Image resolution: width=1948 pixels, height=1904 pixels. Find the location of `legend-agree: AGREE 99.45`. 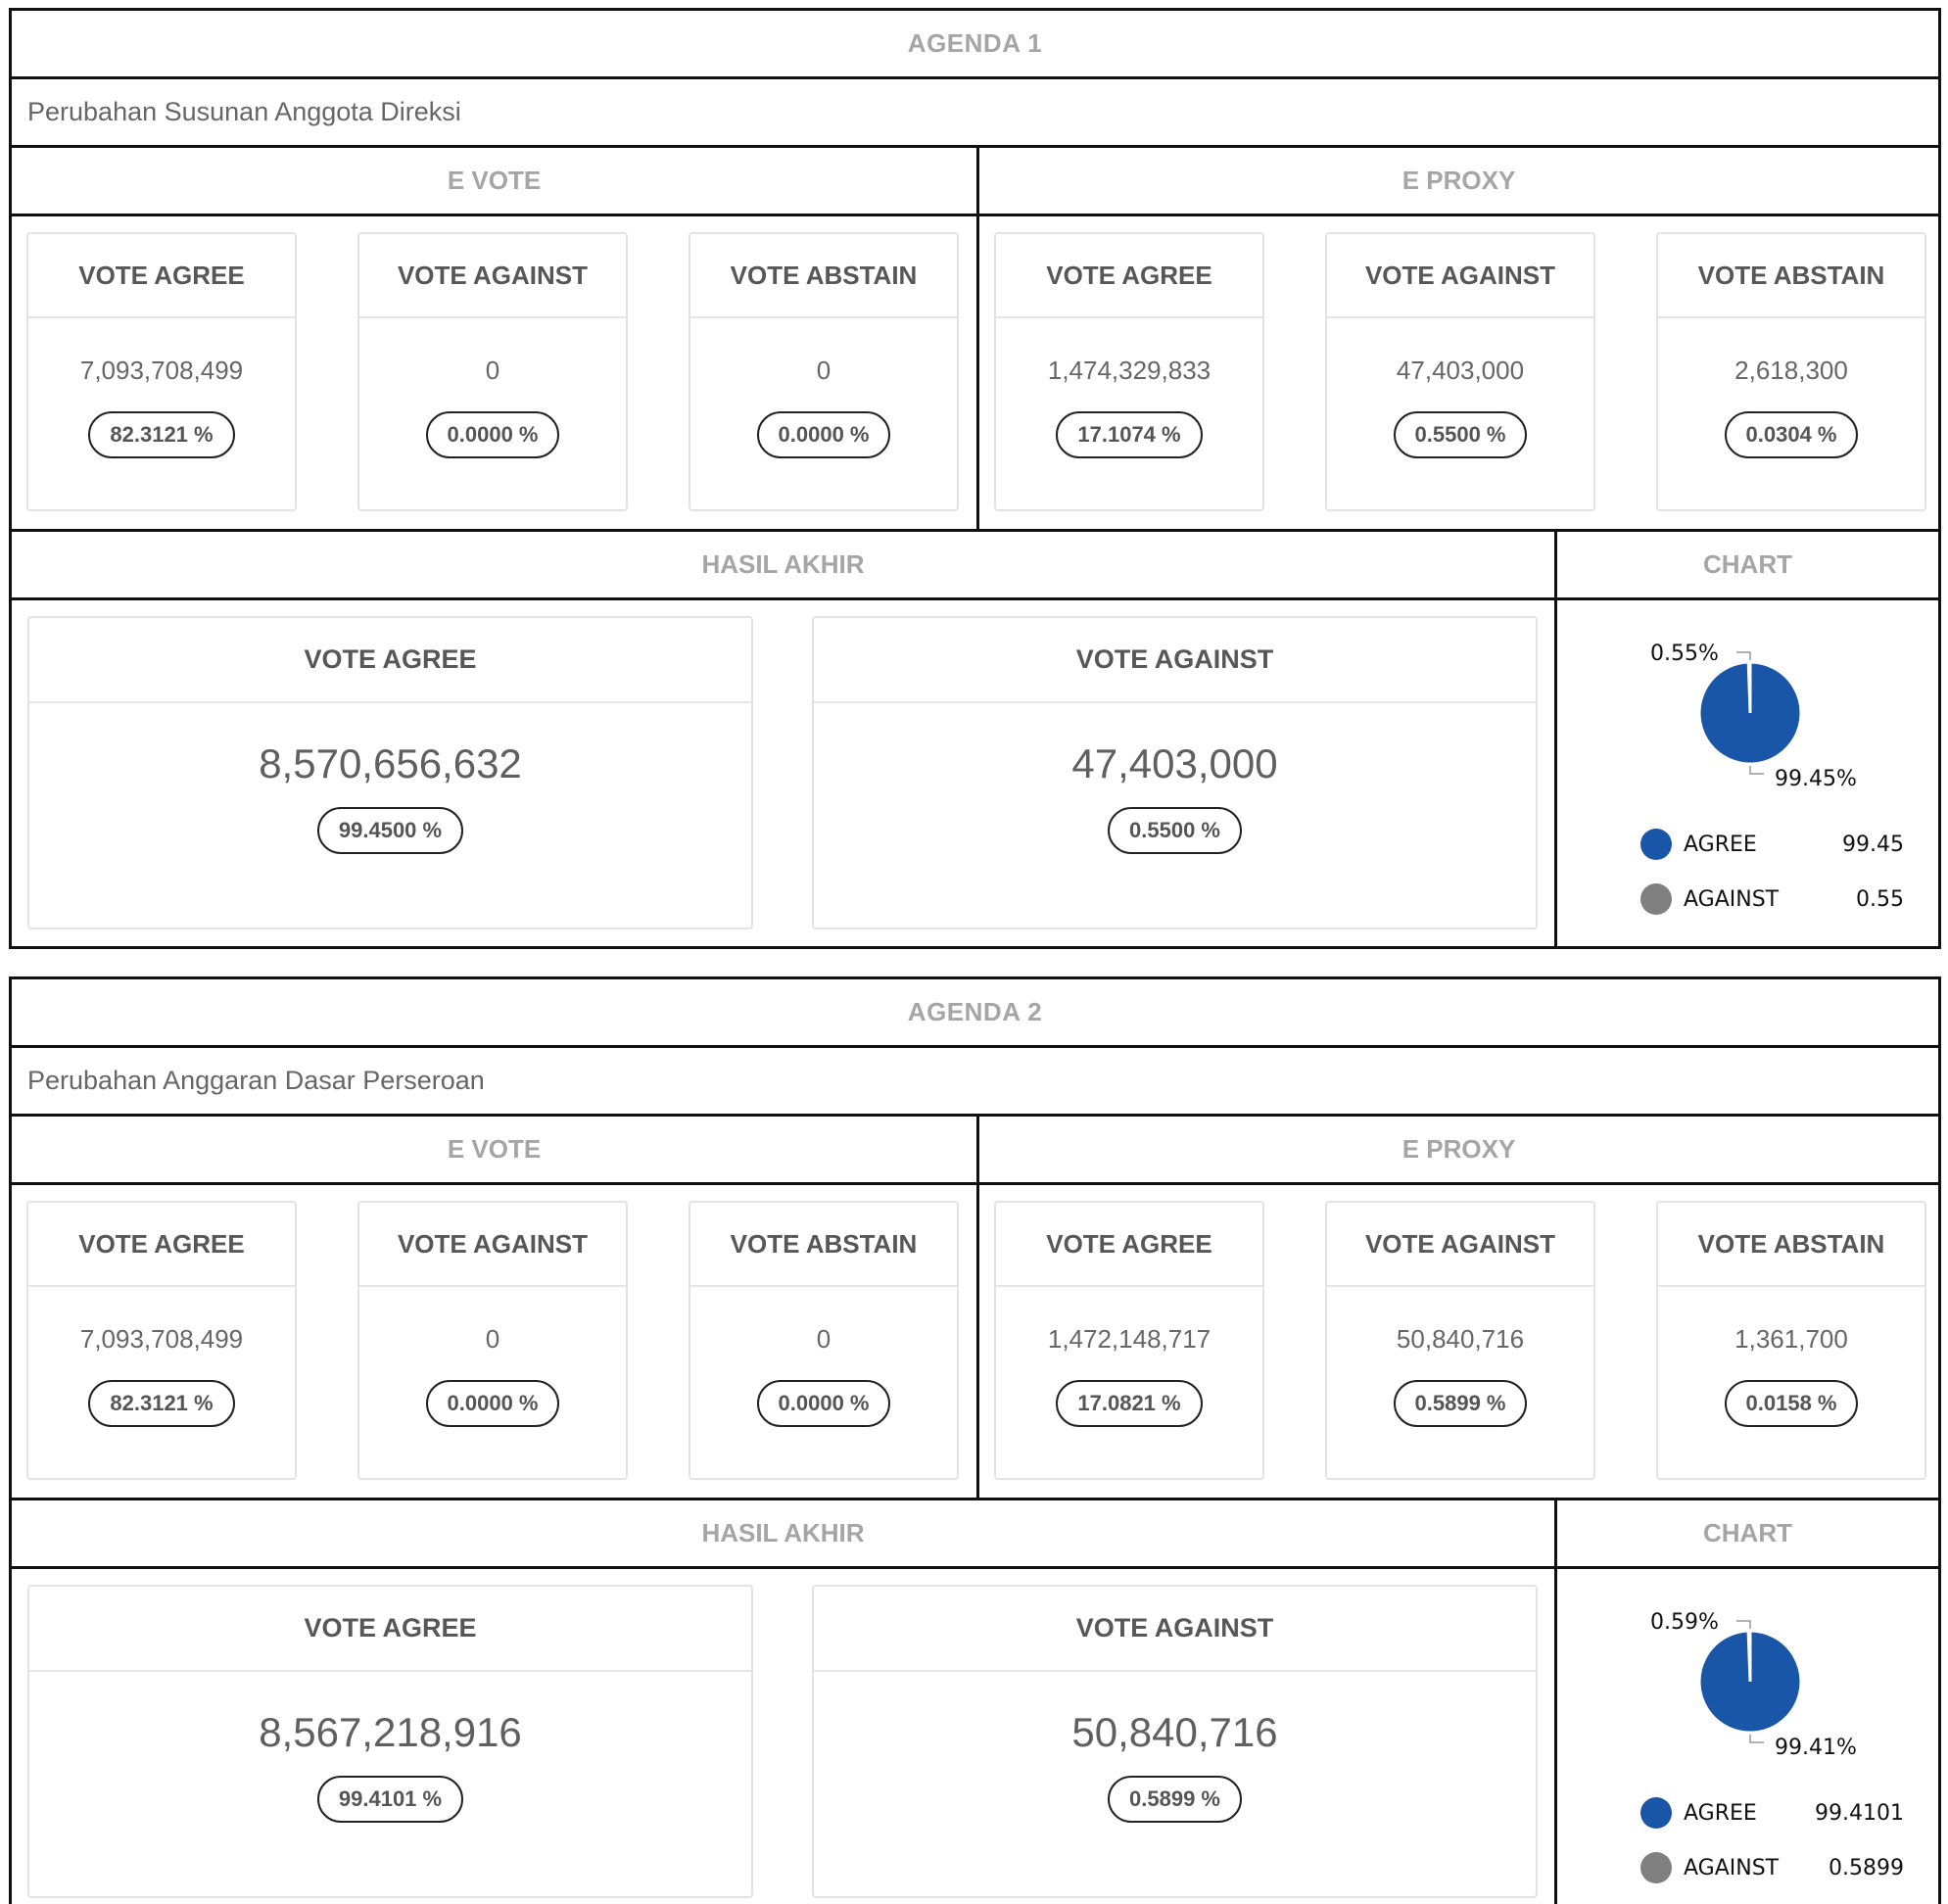

legend-agree: AGREE 99.45 is located at coordinates (1772, 844).